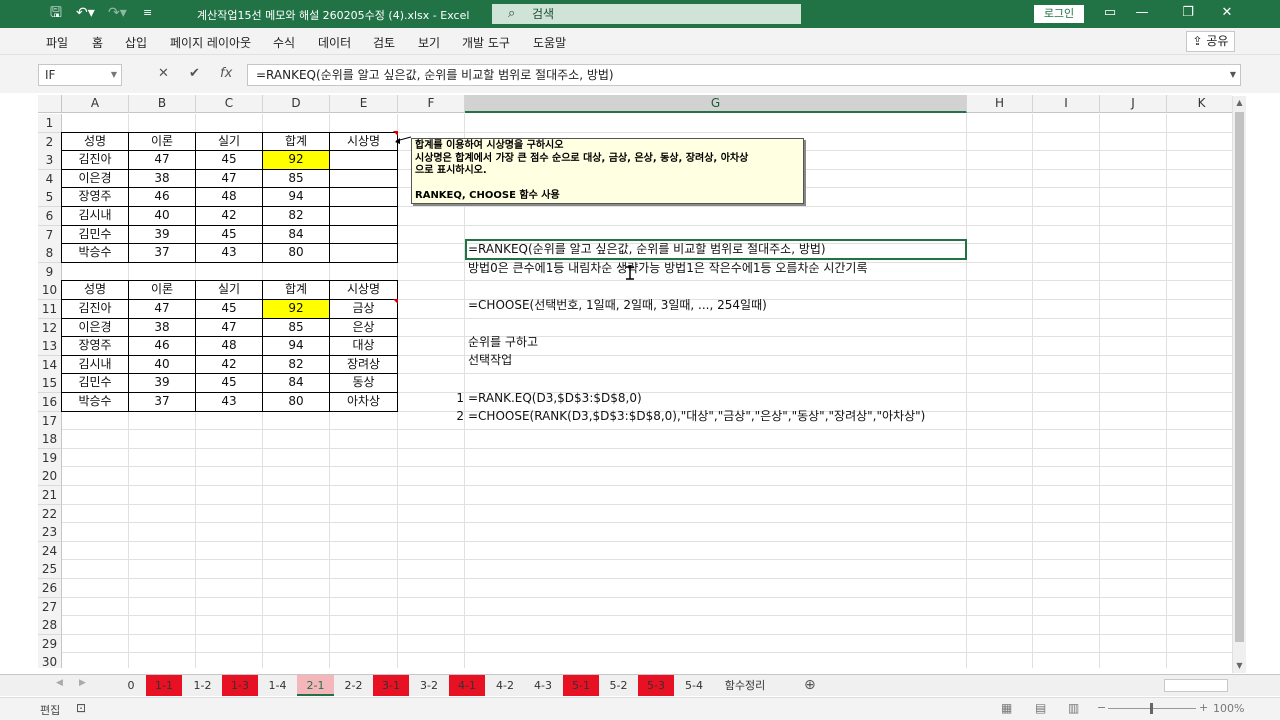 The height and width of the screenshot is (720, 1280). What do you see at coordinates (296, 216) in the screenshot?
I see `table1-cell-total: 82` at bounding box center [296, 216].